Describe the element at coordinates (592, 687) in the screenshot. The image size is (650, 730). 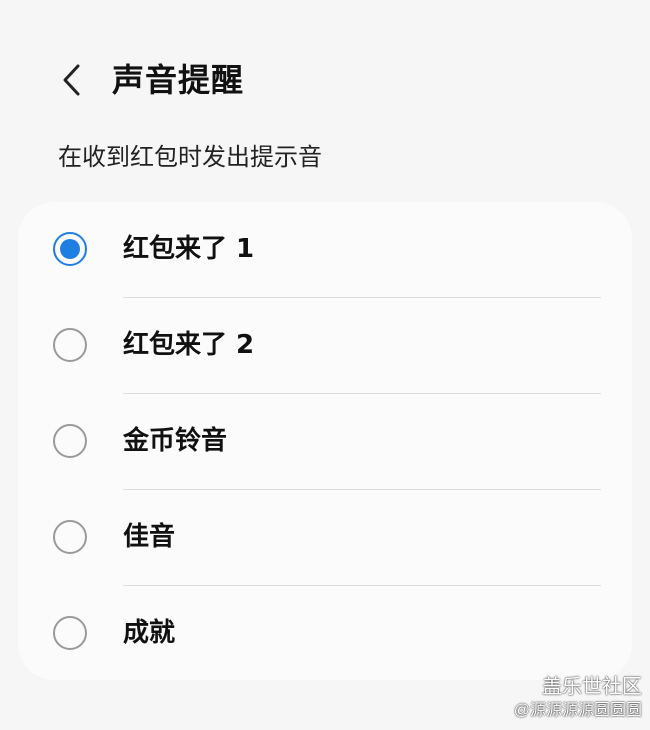
I see `watermark-community: 盖乐世社区` at that location.